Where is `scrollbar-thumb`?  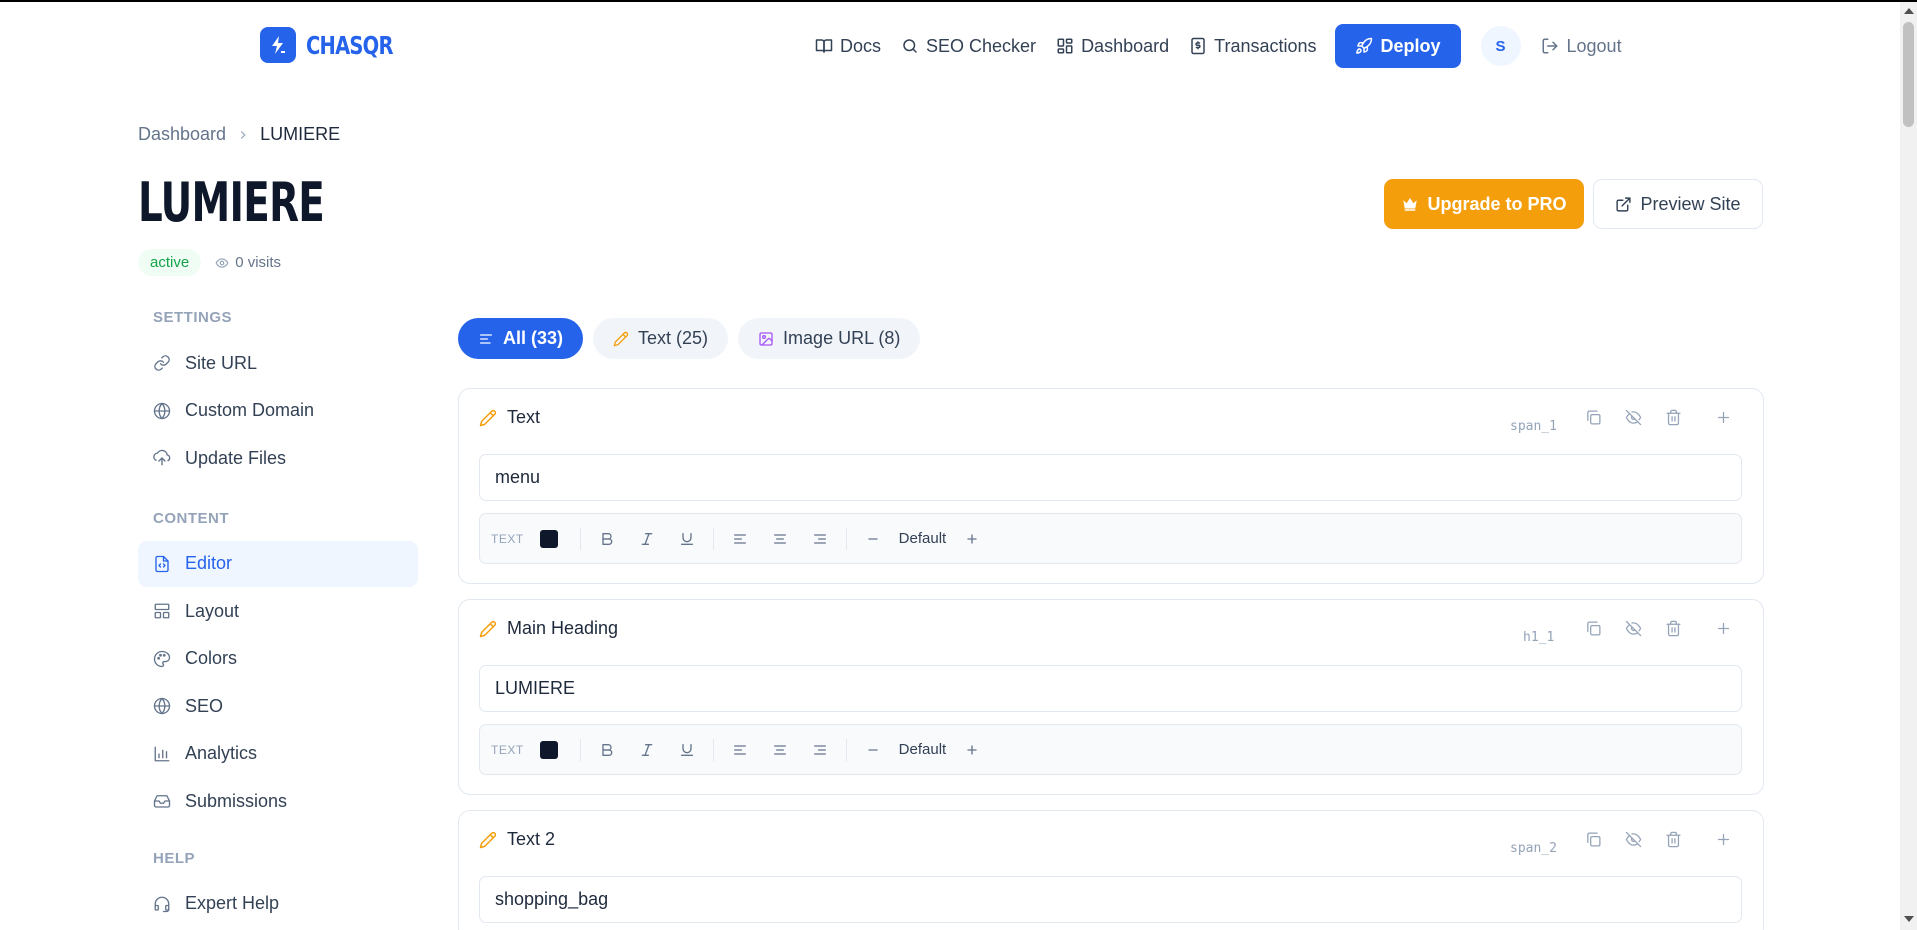 scrollbar-thumb is located at coordinates (1908, 74).